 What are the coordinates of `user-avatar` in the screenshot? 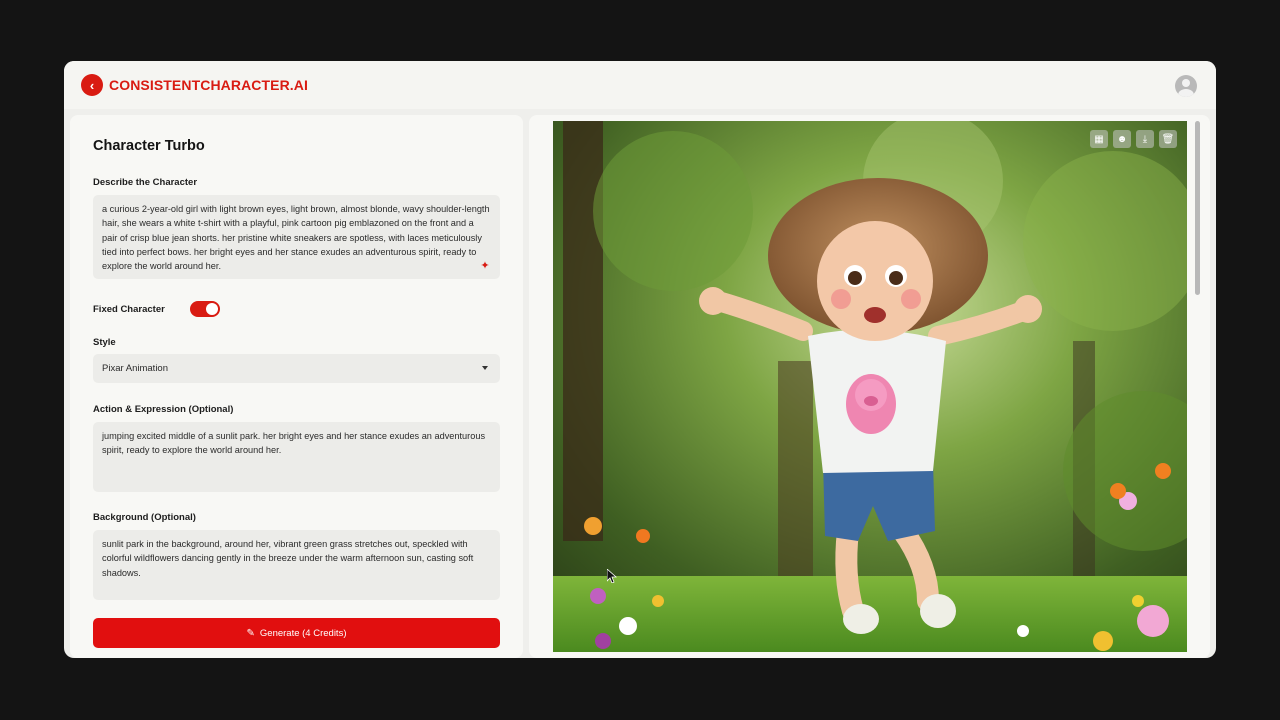 It's located at (1186, 86).